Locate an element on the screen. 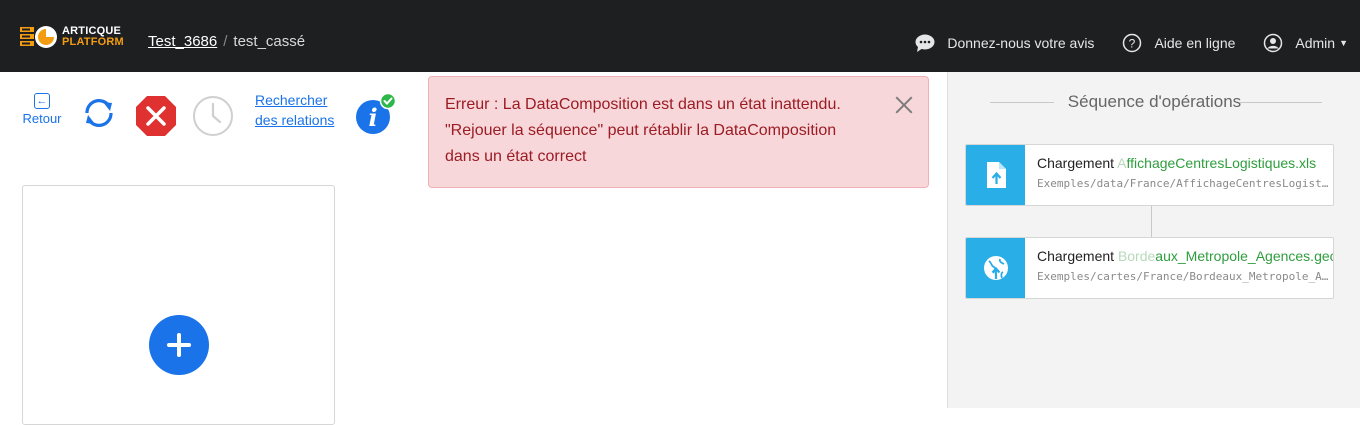  svg-text: i is located at coordinates (372, 117).